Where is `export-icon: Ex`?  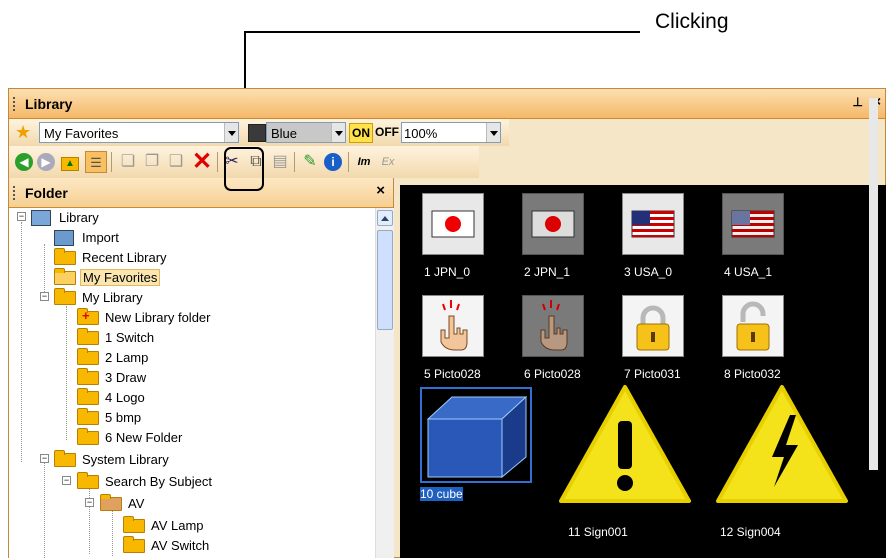 export-icon: Ex is located at coordinates (388, 162).